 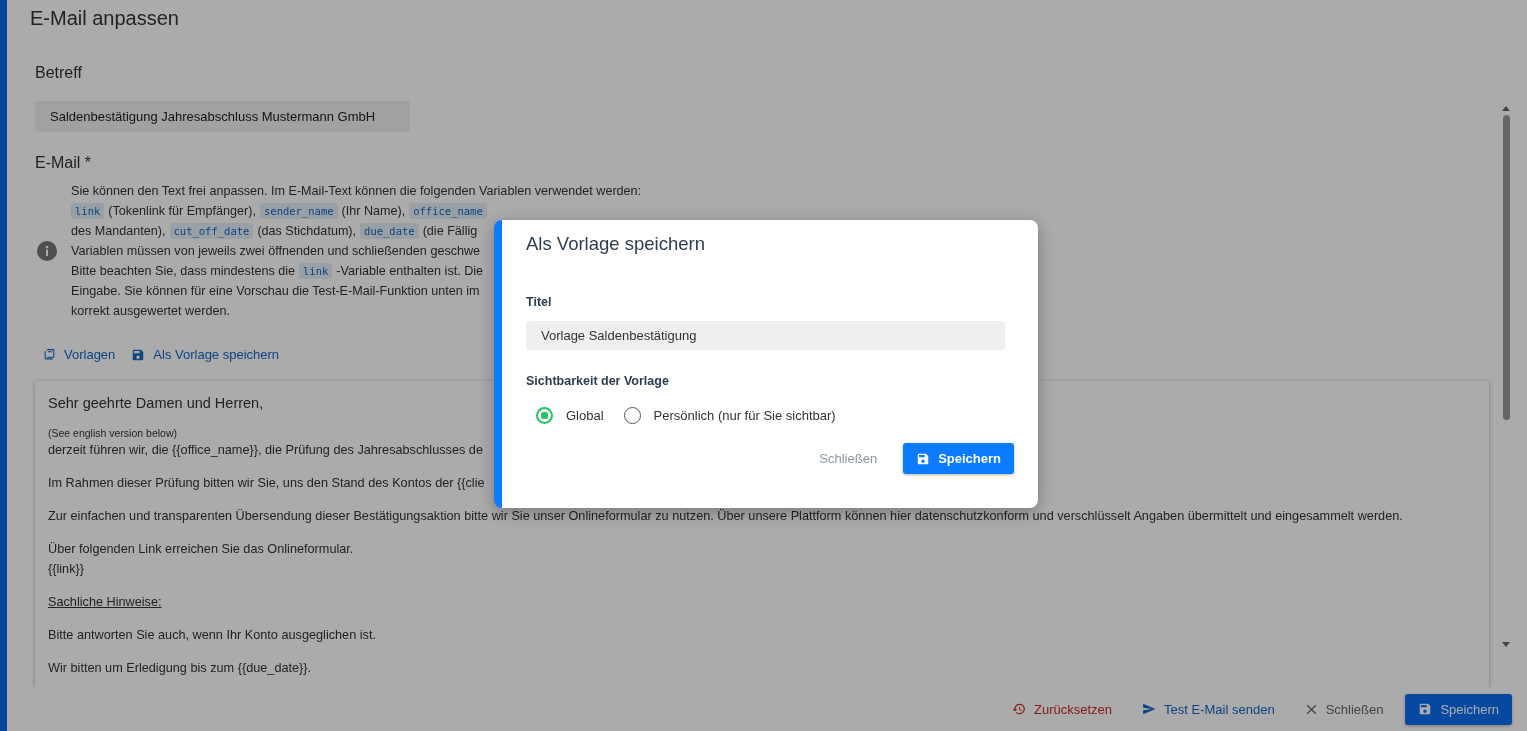 I want to click on email-text: Im Rahmen dieser Prüfung bitten wir Sie, uns den Stand des Kontos der {{clie, so click(x=266, y=483).